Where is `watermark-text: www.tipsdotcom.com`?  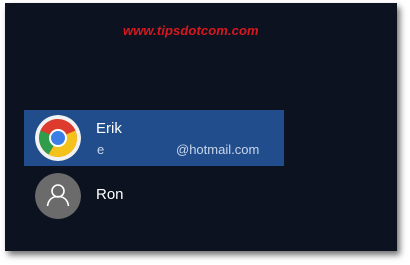 watermark-text: www.tipsdotcom.com is located at coordinates (191, 30).